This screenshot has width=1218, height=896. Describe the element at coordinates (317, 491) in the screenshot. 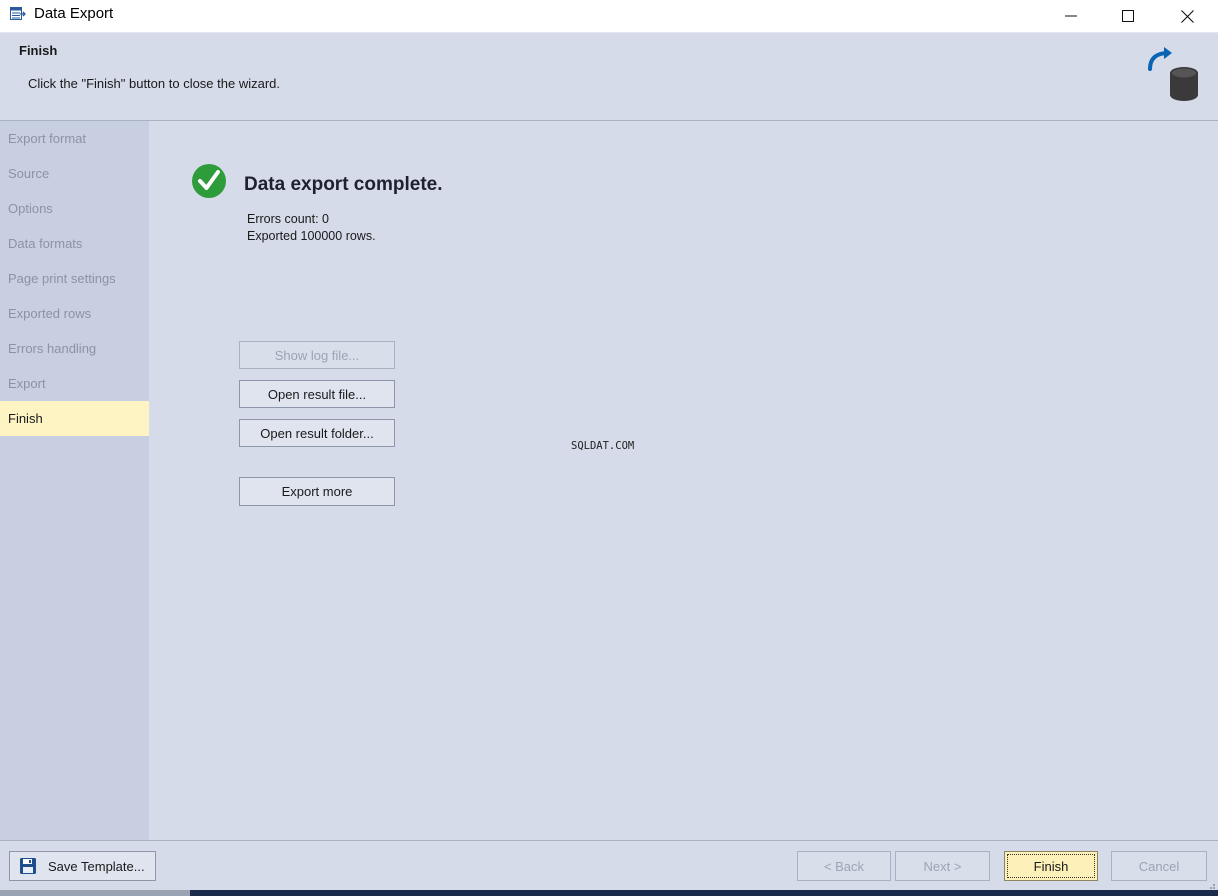

I see `export-more-button: Export more` at that location.